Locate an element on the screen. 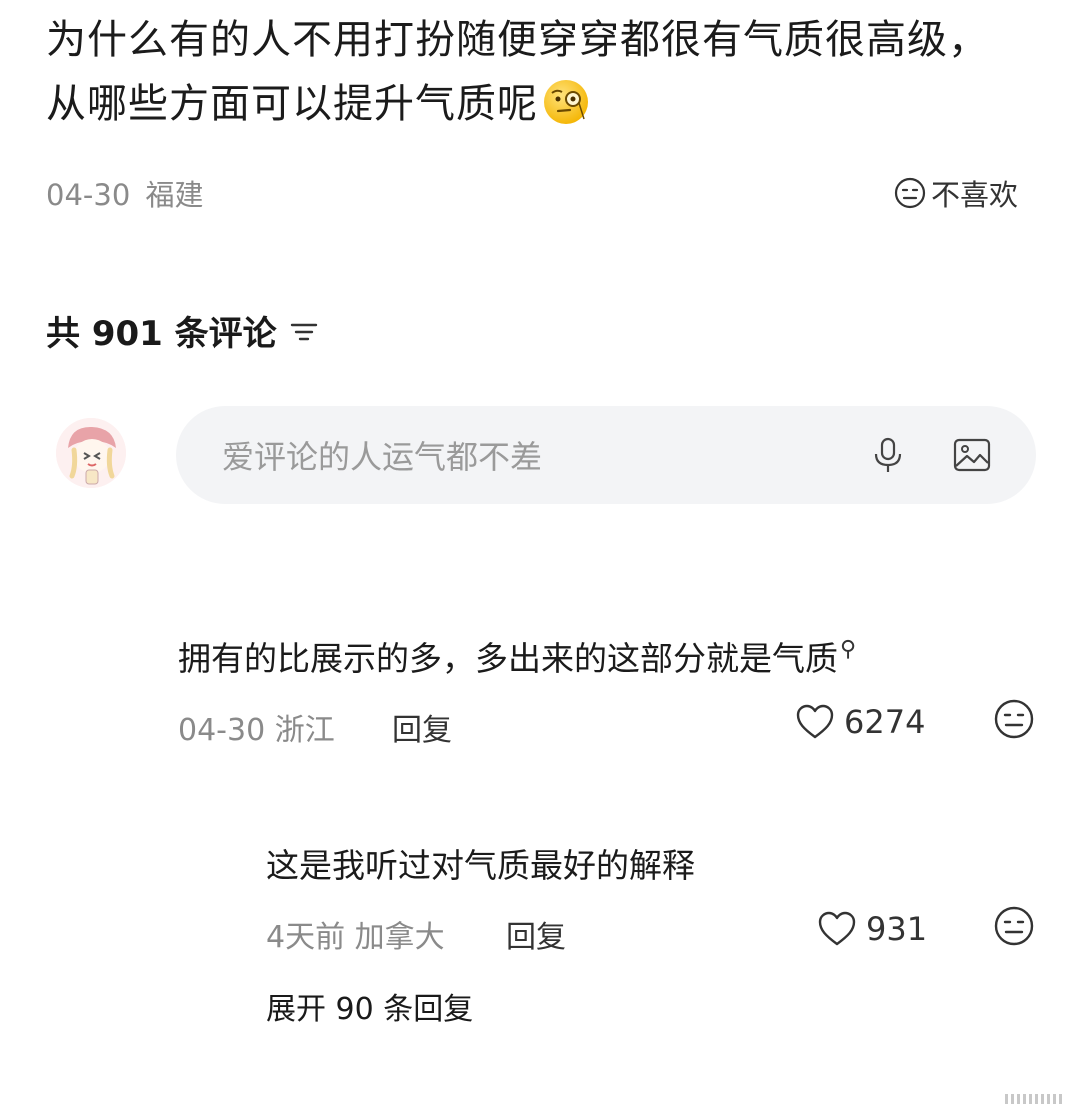 This screenshot has width=1080, height=1116. comment-meta-row: 04-30 浙江 回复 6274 is located at coordinates (608, 725).